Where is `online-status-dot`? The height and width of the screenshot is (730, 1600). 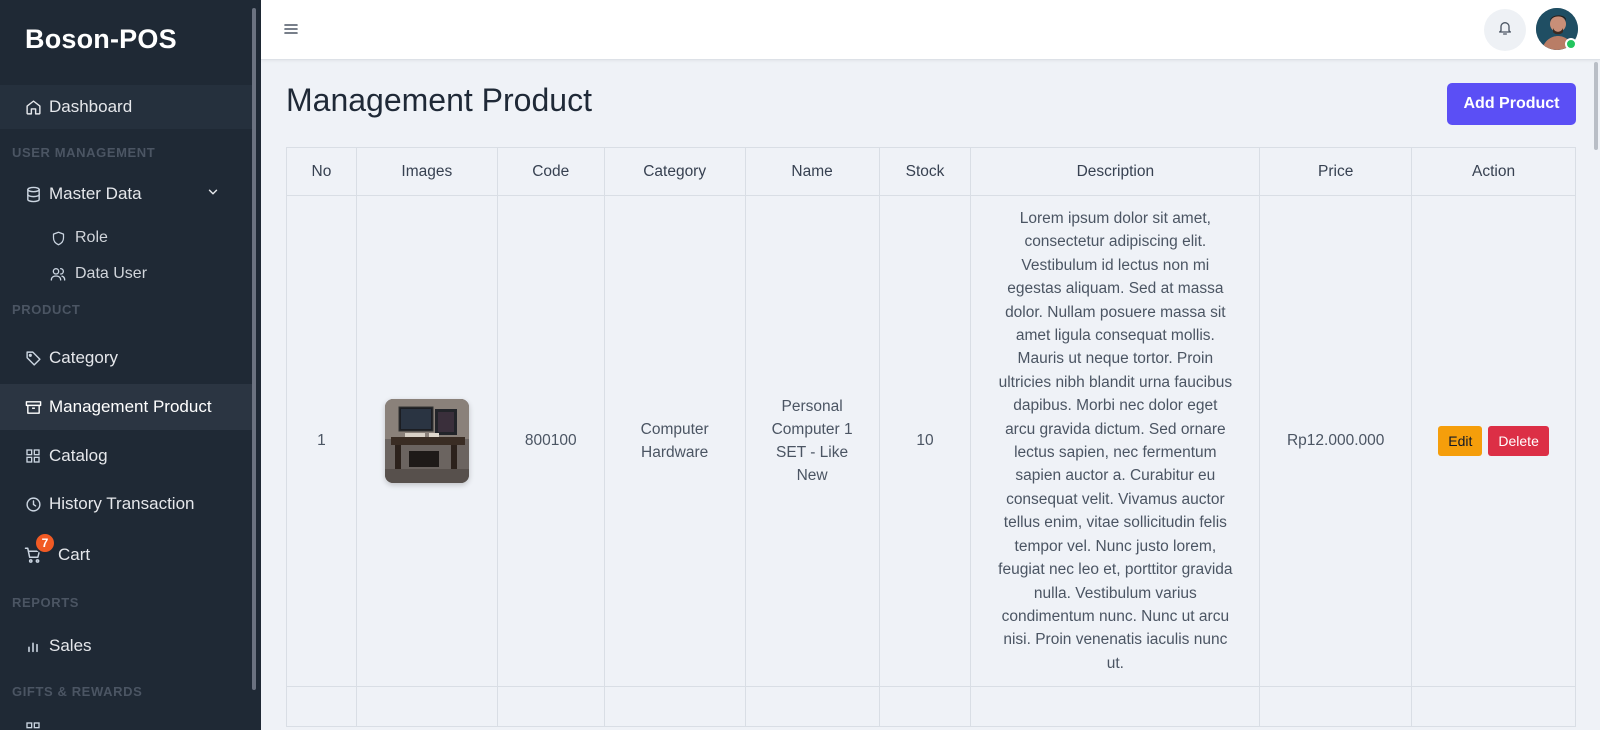
online-status-dot is located at coordinates (1571, 44).